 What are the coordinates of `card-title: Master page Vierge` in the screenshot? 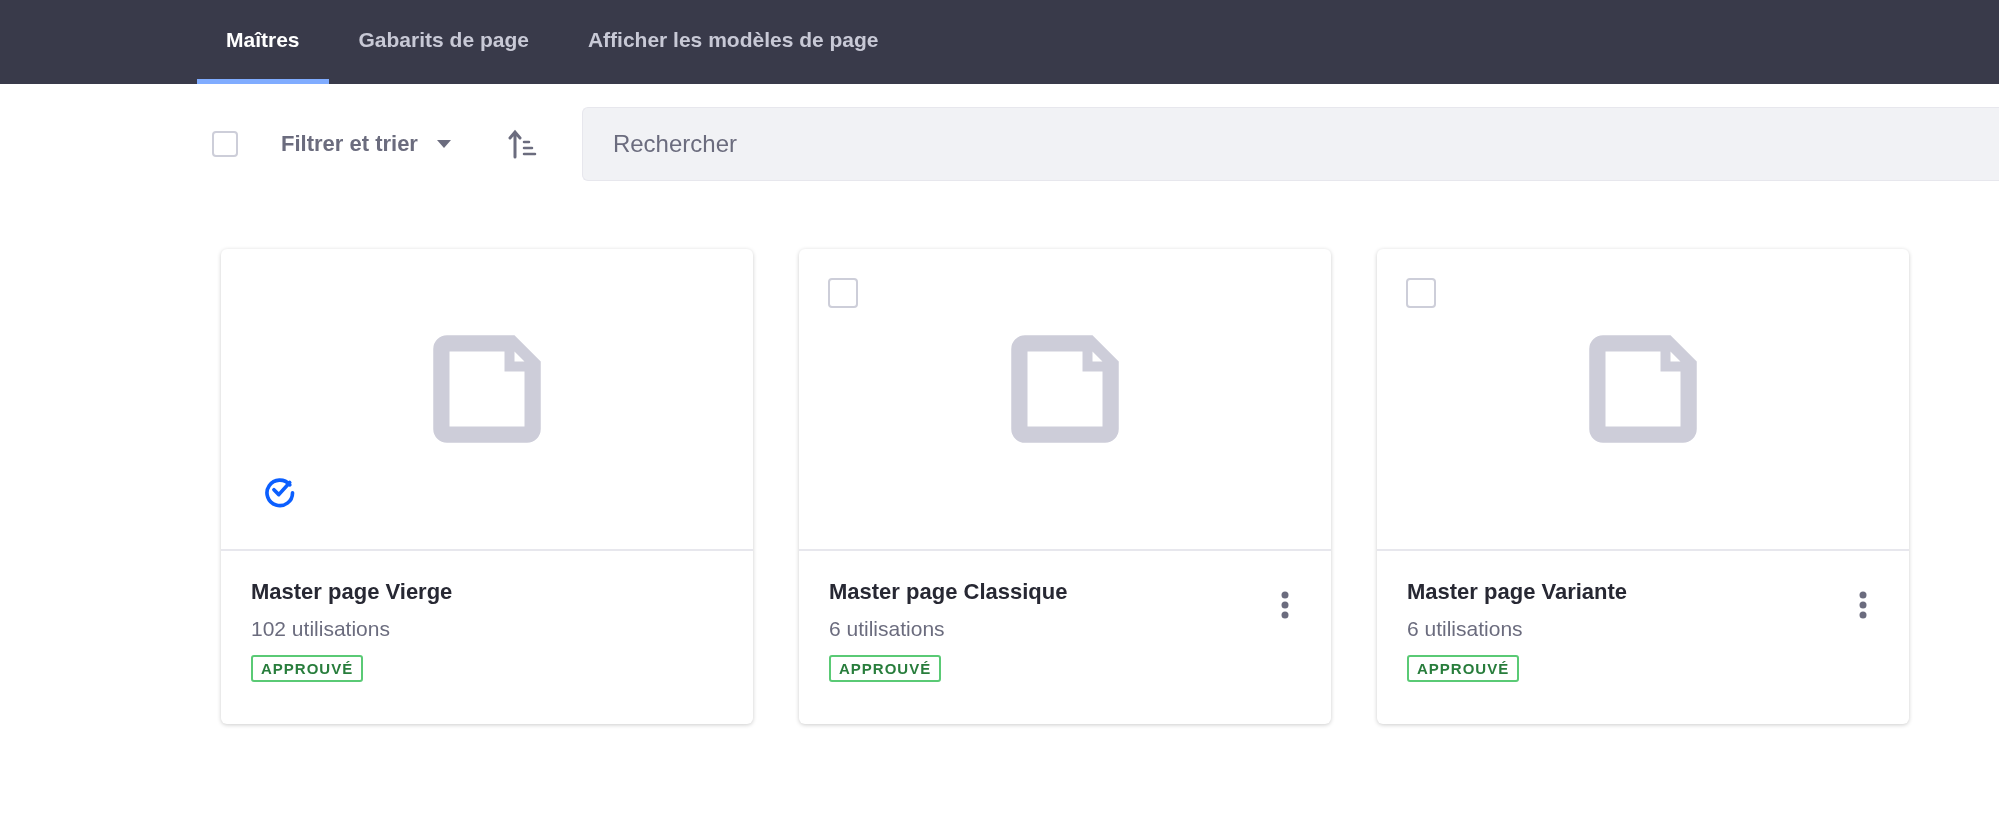 It's located at (352, 592).